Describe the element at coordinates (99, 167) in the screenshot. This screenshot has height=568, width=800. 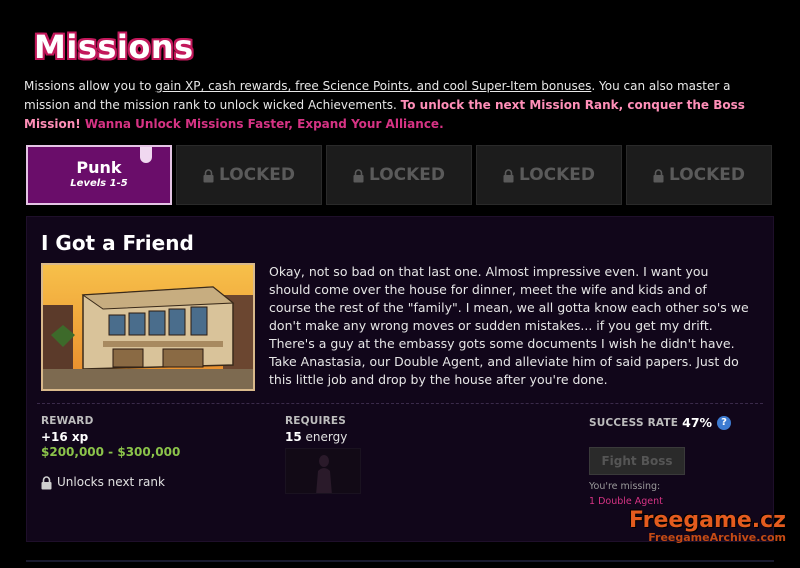
I see `tab-label: Punk` at that location.